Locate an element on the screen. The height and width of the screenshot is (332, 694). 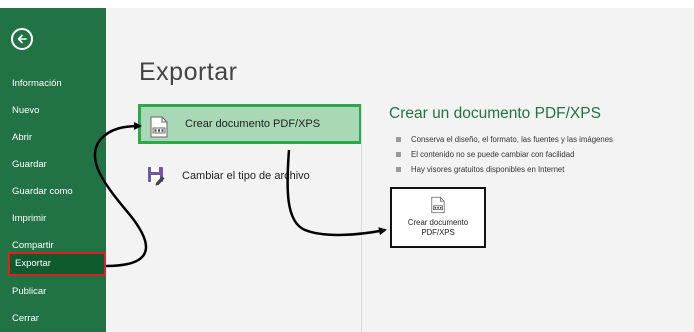
panel-divider is located at coordinates (361, 218).